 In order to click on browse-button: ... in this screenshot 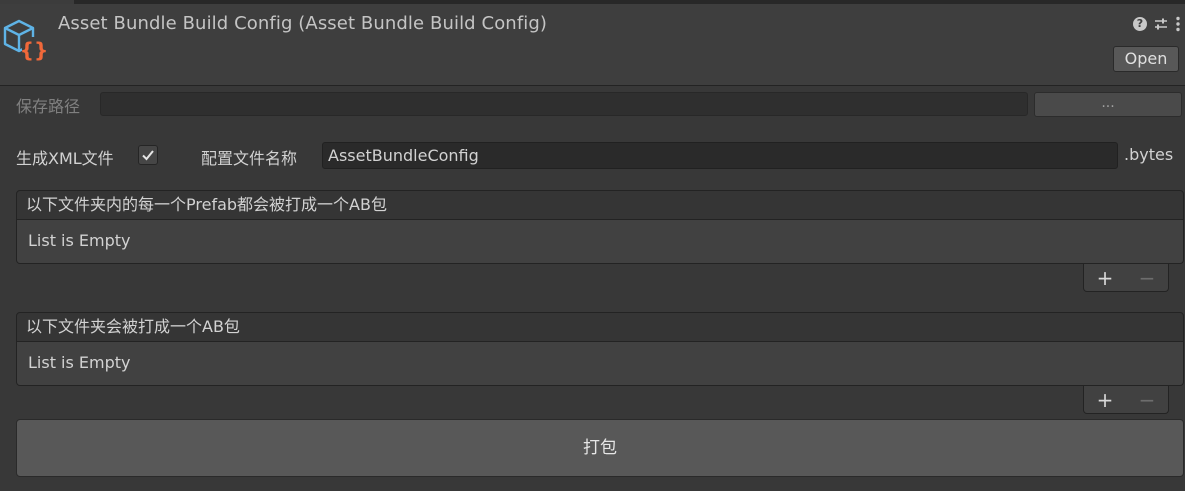, I will do `click(1108, 104)`.